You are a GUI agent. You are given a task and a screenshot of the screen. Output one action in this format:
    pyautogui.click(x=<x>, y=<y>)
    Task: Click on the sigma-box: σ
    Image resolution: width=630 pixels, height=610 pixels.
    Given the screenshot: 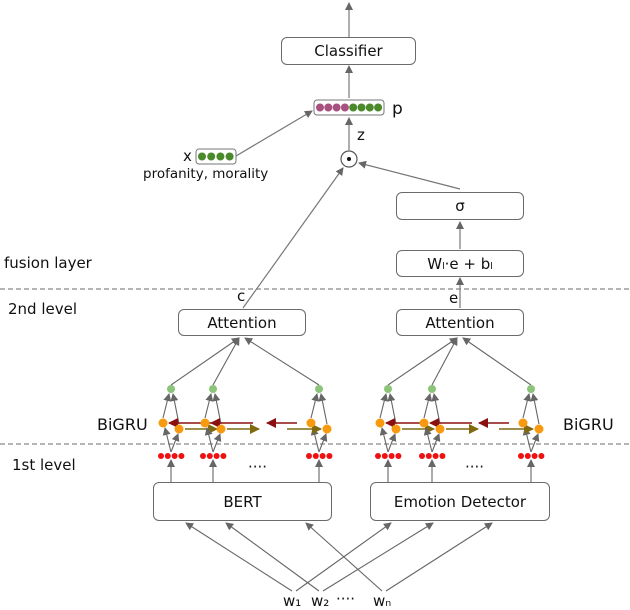 What is the action you would take?
    pyautogui.click(x=460, y=206)
    